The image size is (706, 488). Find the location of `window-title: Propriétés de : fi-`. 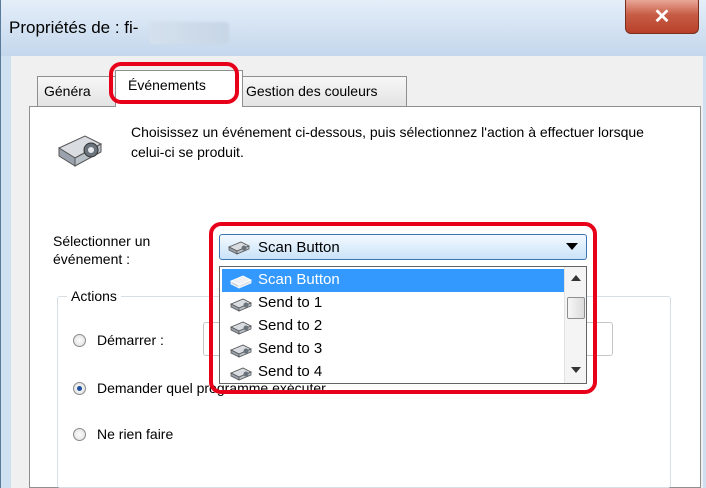

window-title: Propriétés de : fi- is located at coordinates (74, 27).